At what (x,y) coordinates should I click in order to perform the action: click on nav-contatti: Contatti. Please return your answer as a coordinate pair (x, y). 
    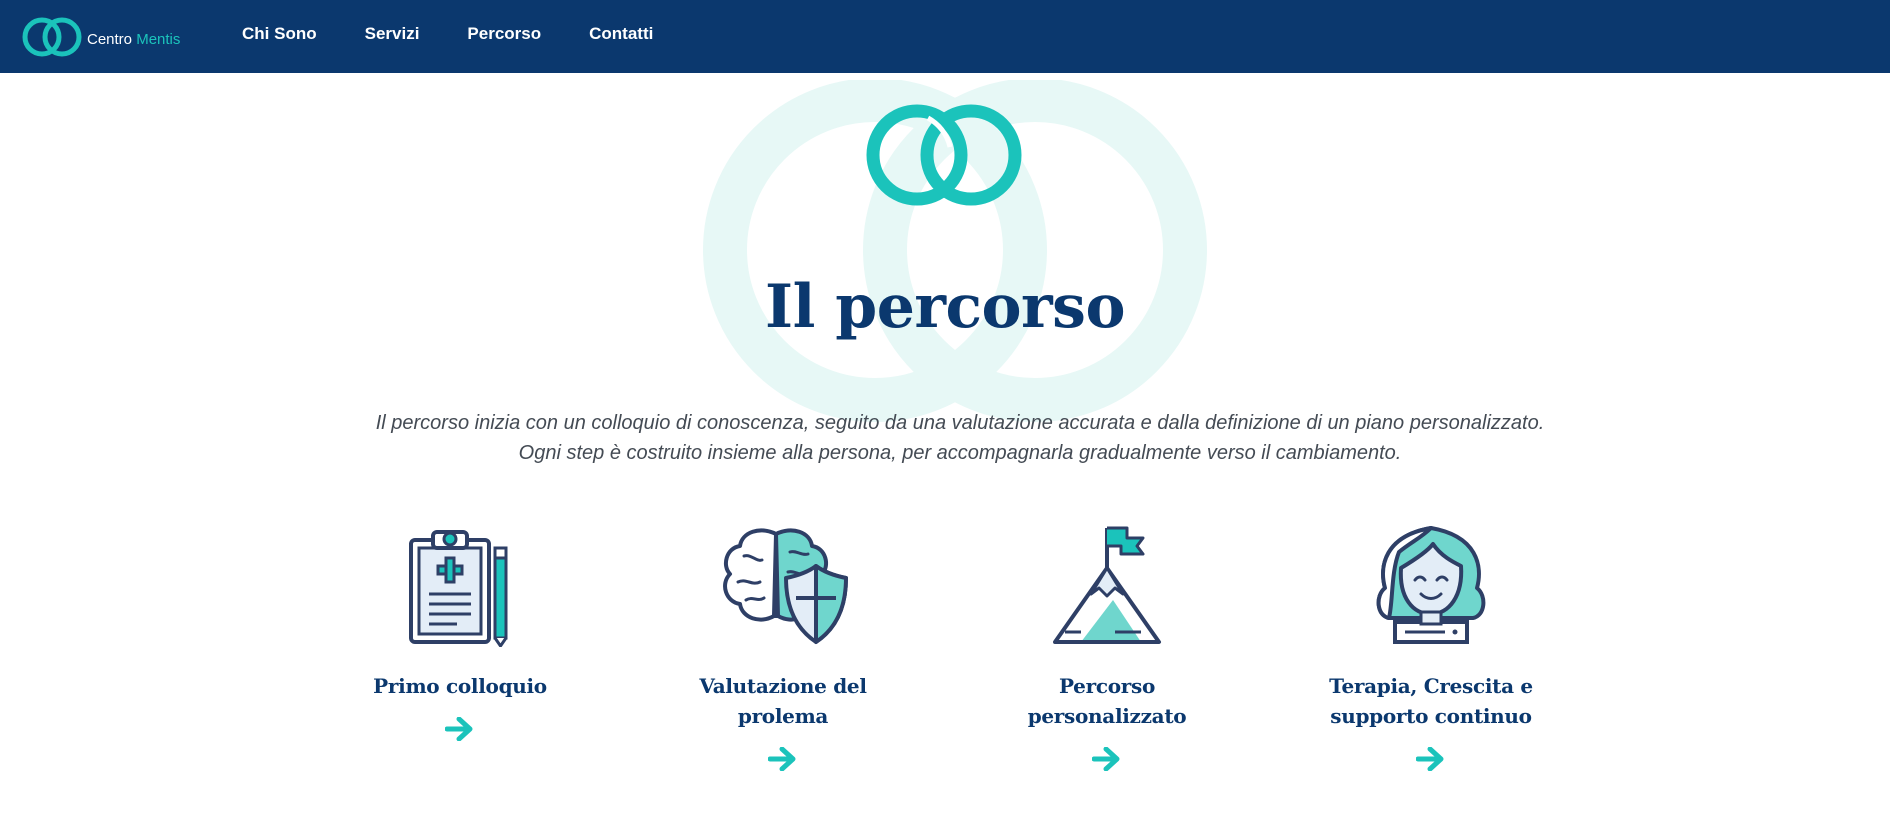
    Looking at the image, I should click on (621, 34).